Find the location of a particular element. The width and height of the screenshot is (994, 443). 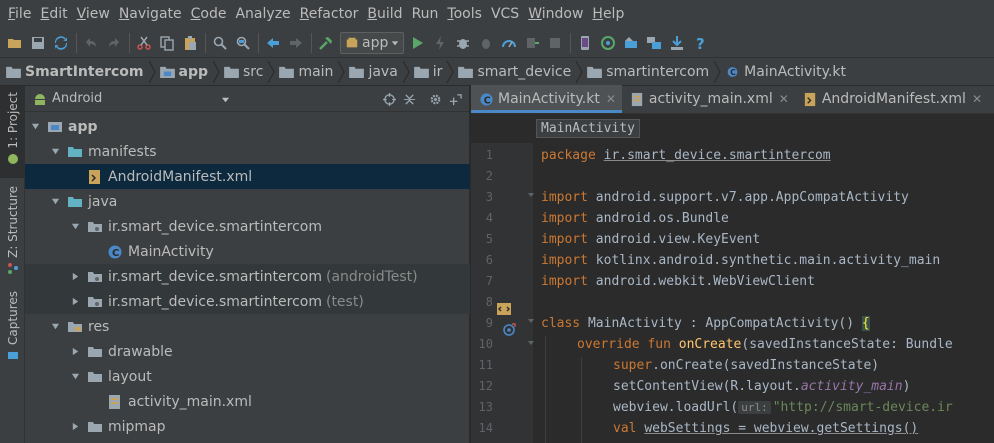

paste-icon is located at coordinates (190, 43).